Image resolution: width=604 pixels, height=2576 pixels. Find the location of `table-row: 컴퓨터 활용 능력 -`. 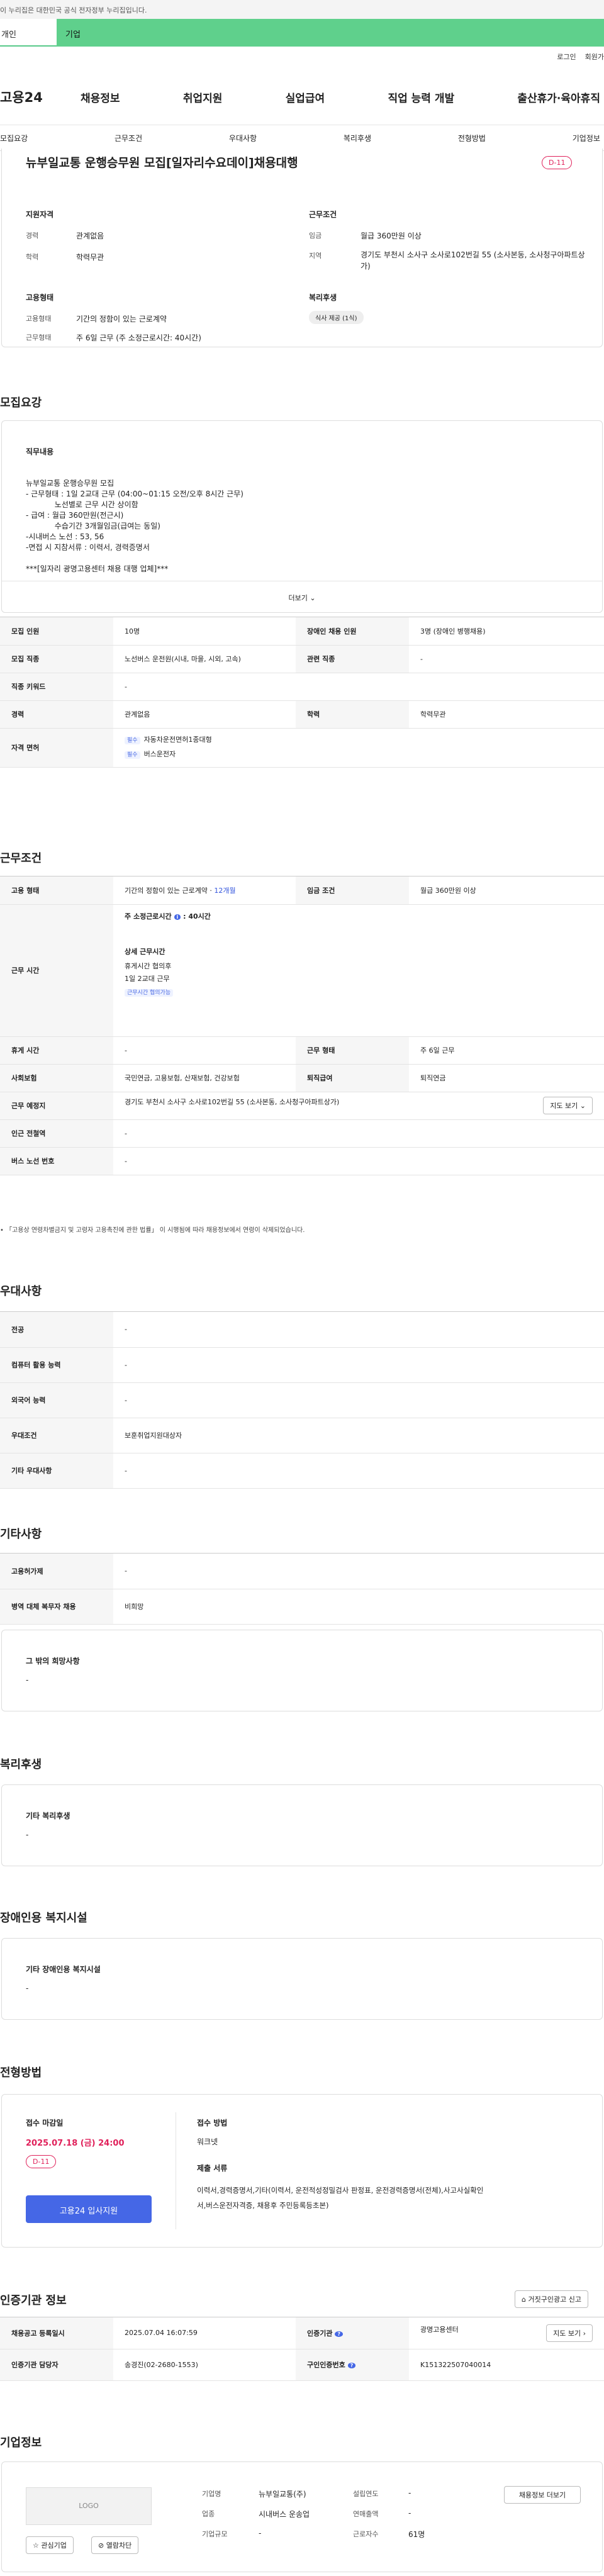

table-row: 컴퓨터 활용 능력 - is located at coordinates (302, 1365).